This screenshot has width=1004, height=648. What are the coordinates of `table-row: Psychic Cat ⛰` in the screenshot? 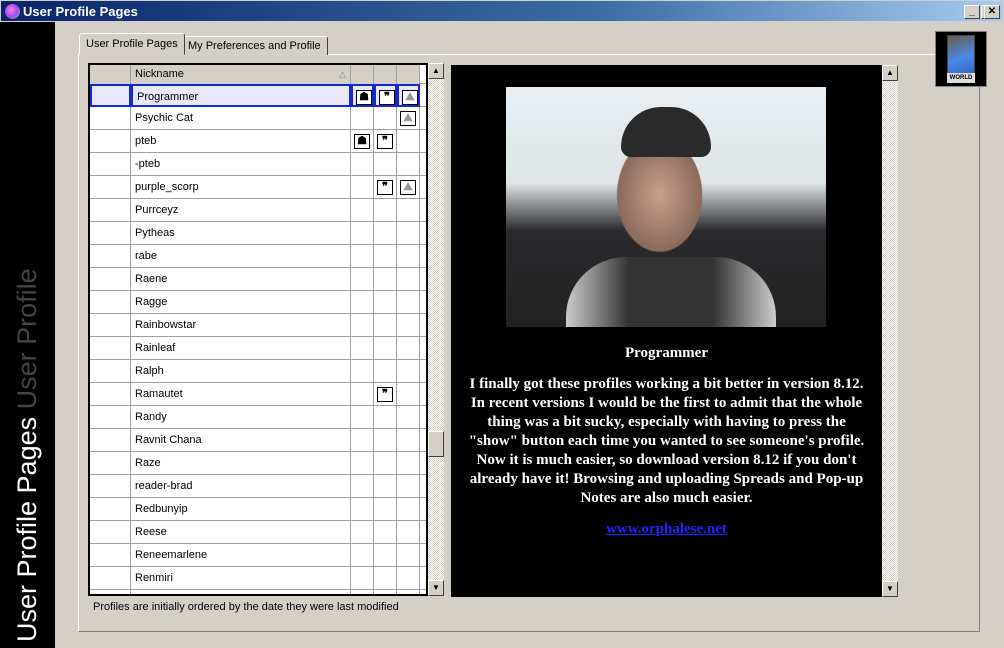 It's located at (258, 118).